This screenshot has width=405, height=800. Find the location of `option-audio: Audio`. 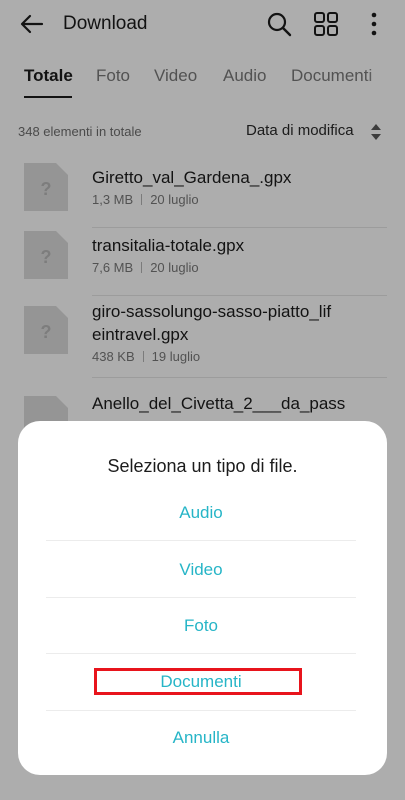

option-audio: Audio is located at coordinates (201, 513).